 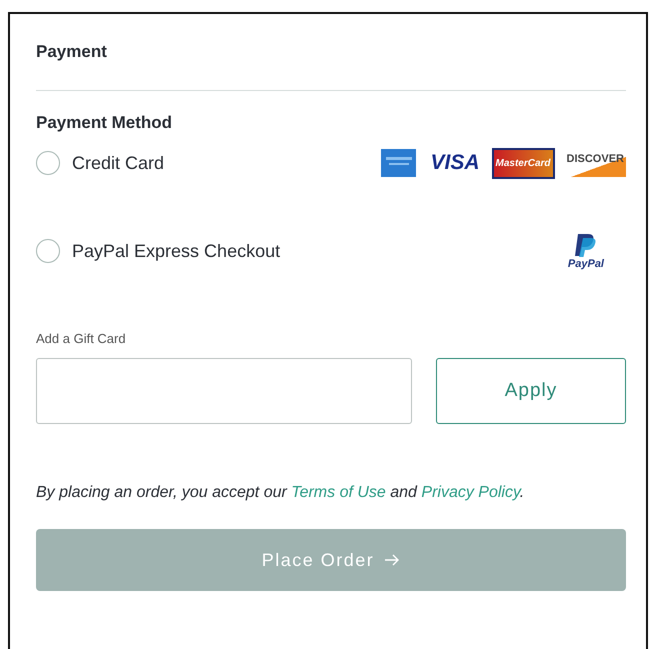 I want to click on apply-button: Apply, so click(x=531, y=391).